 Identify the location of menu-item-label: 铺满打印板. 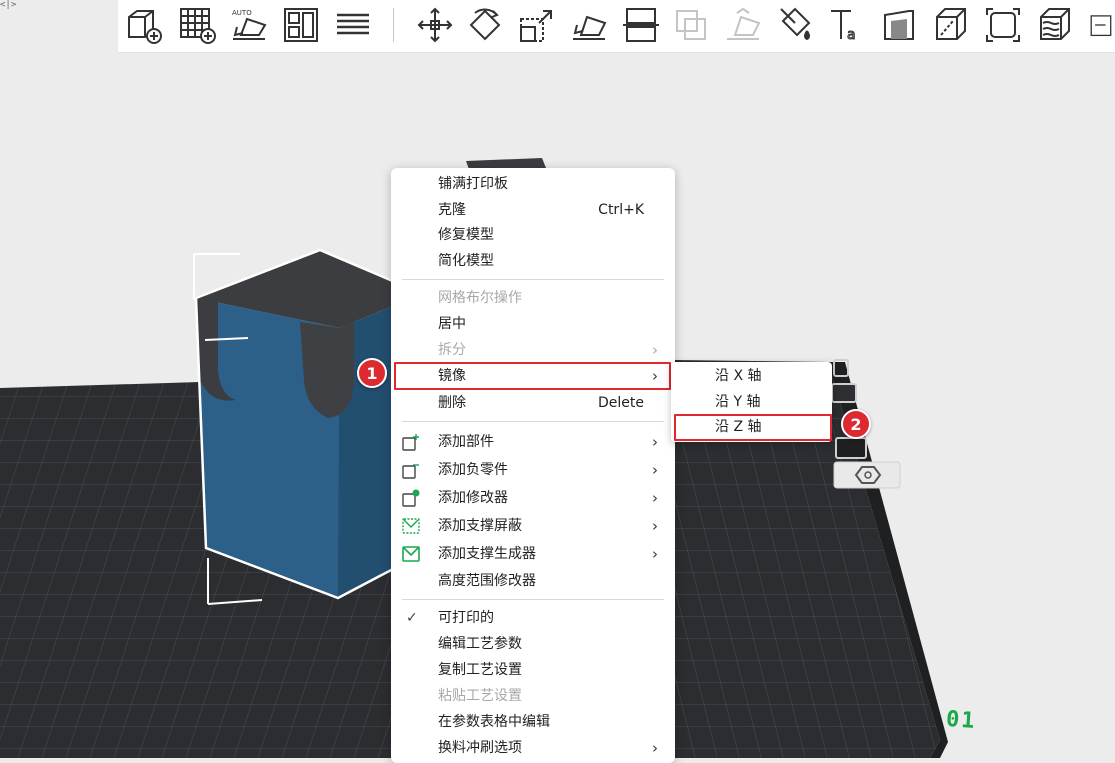
(473, 184).